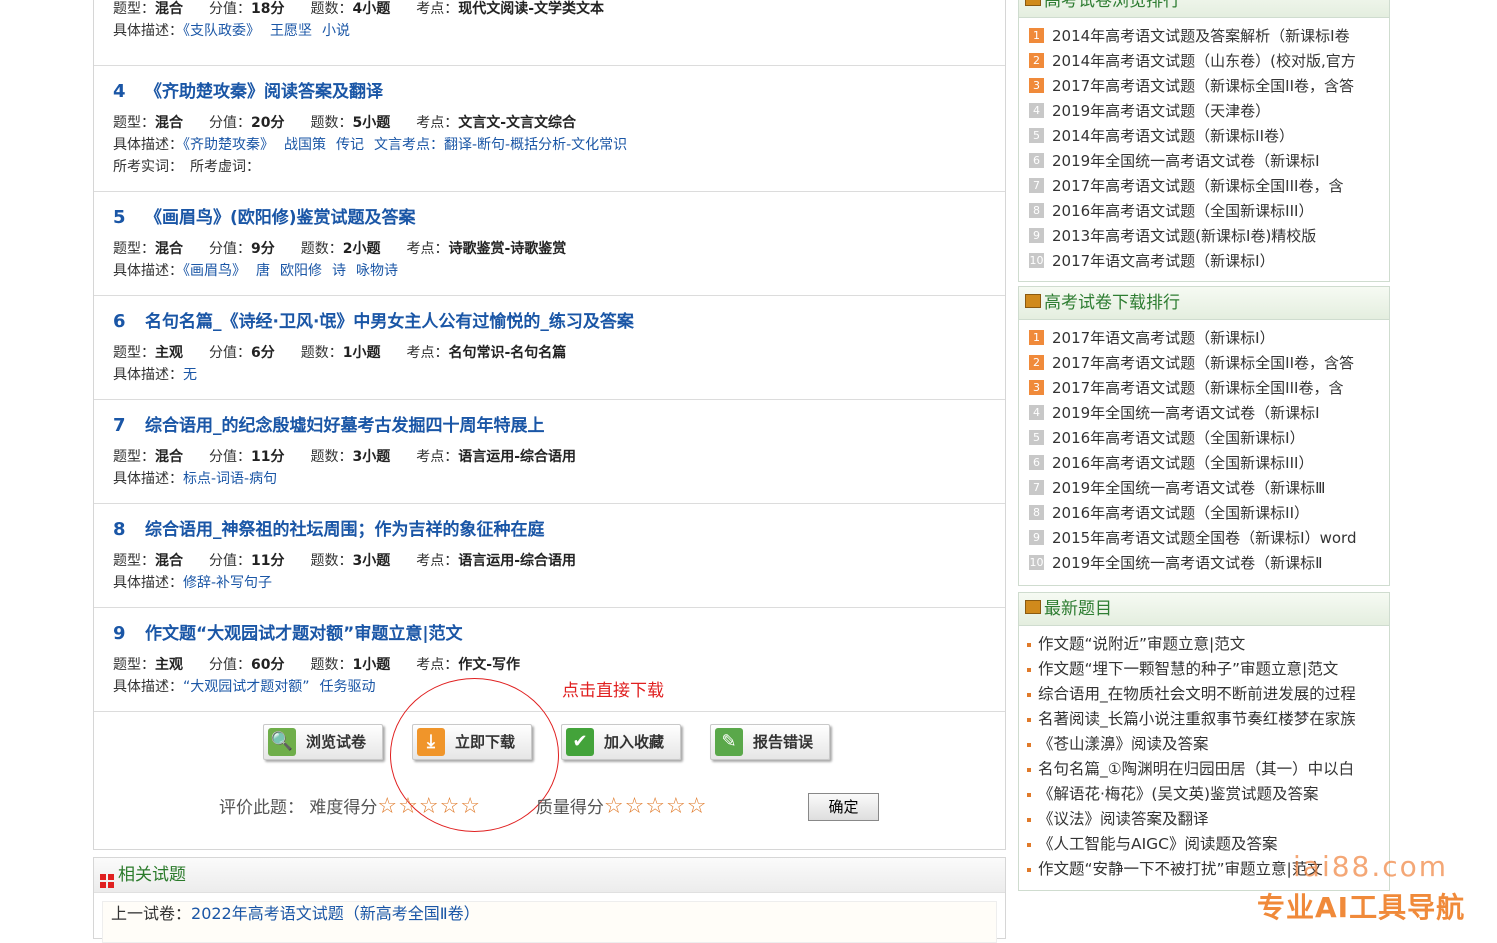  Describe the element at coordinates (227, 583) in the screenshot. I see `description-tag: 修辞-补写句子` at that location.